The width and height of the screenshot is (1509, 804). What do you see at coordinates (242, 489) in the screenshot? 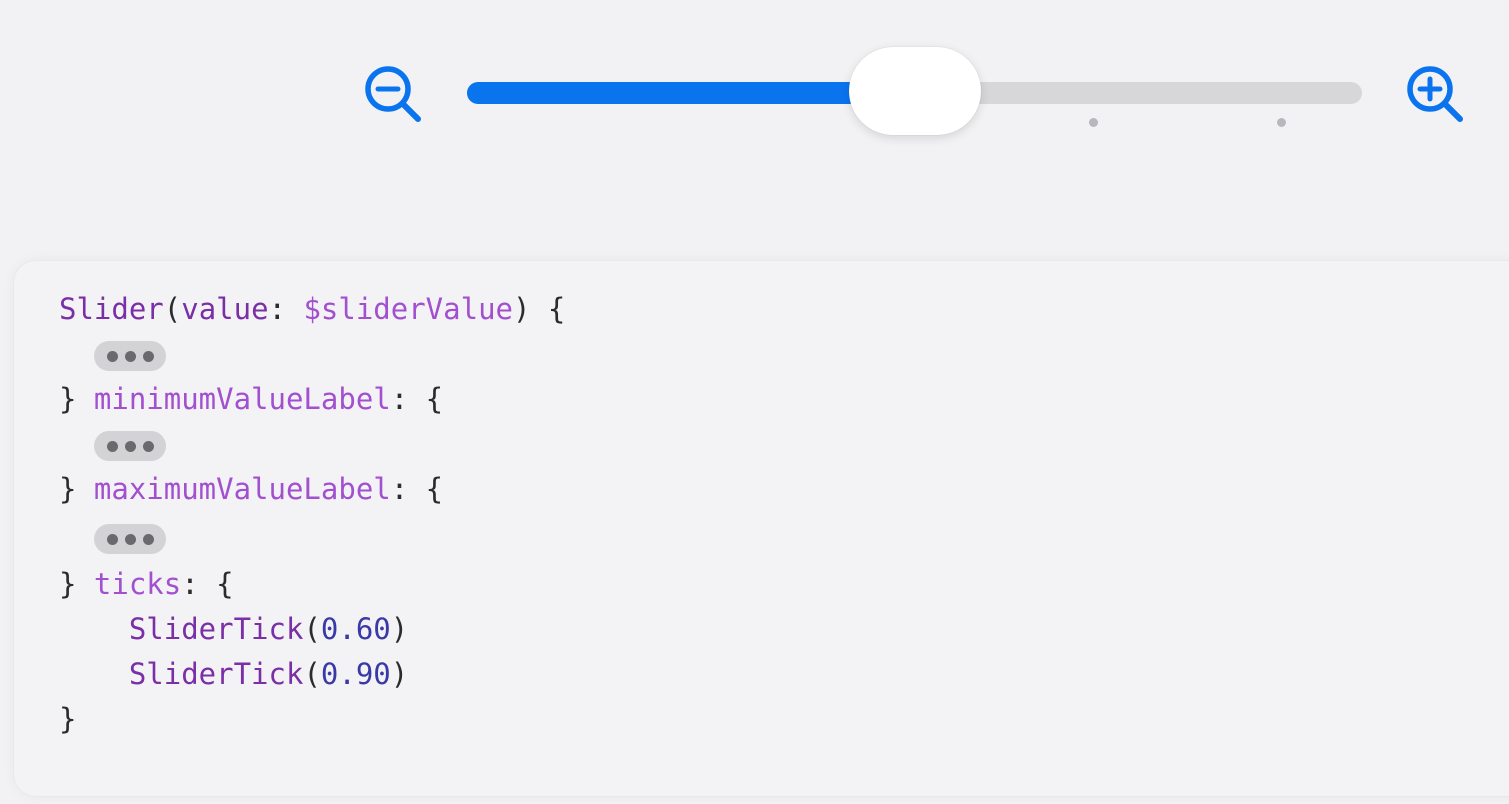
I see `code-token-label: maximumValueLabel` at bounding box center [242, 489].